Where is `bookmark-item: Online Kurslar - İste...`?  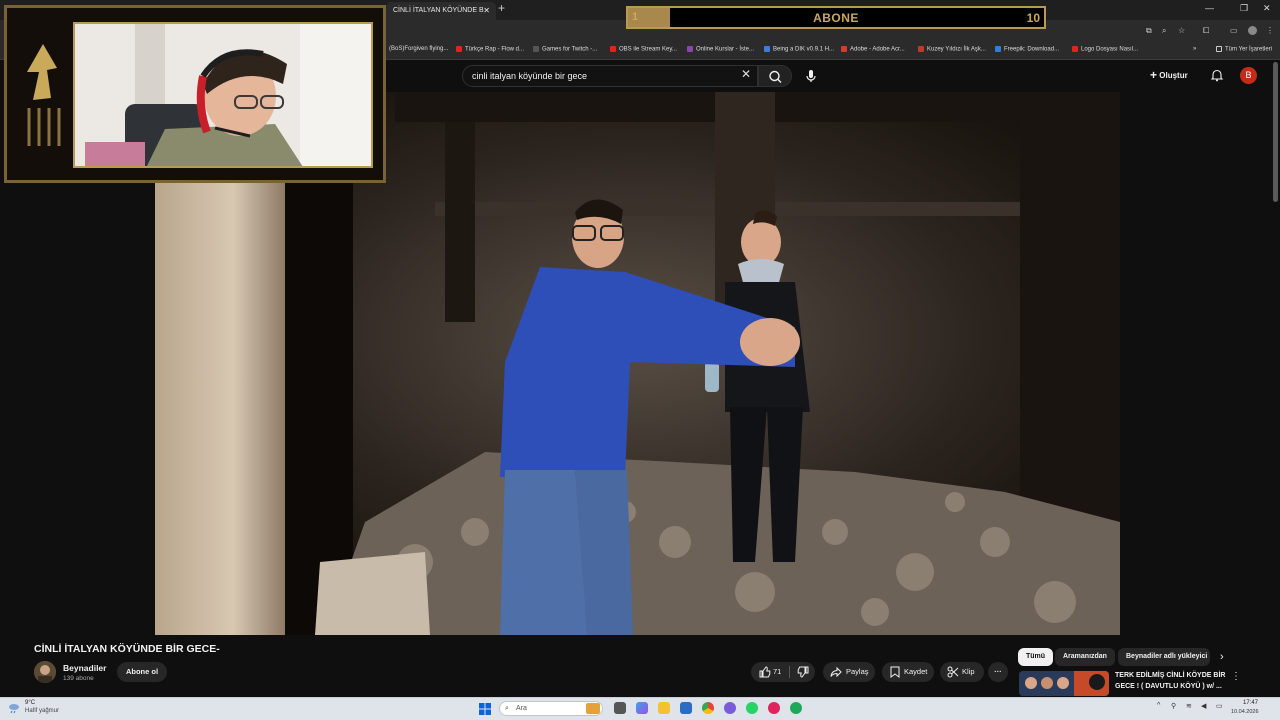 bookmark-item: Online Kurslar - İste... is located at coordinates (720, 49).